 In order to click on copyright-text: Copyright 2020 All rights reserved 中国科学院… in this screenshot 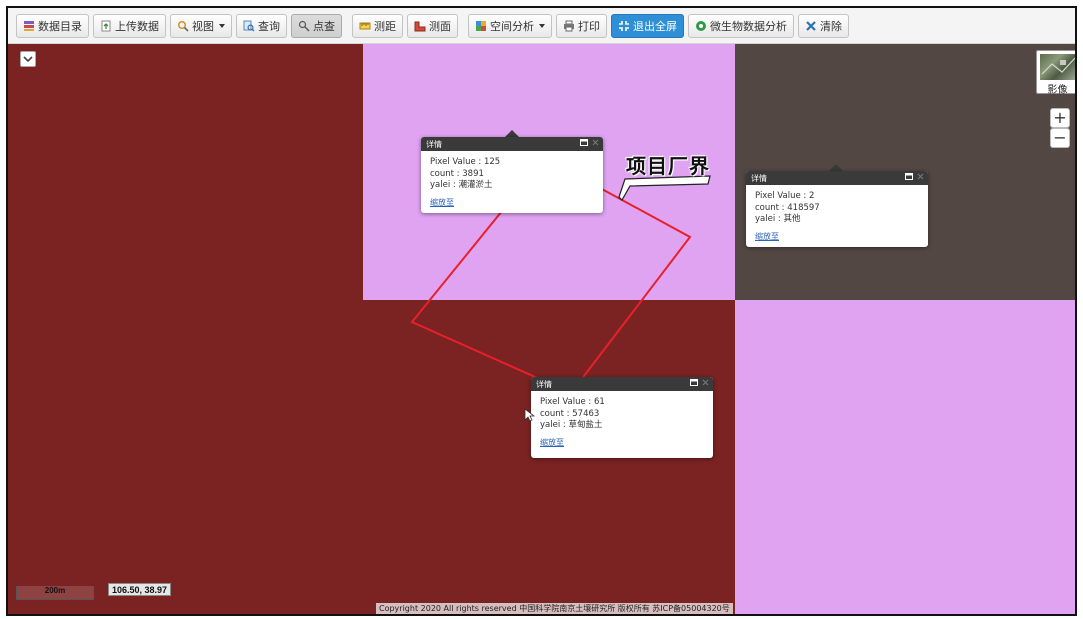, I will do `click(554, 608)`.